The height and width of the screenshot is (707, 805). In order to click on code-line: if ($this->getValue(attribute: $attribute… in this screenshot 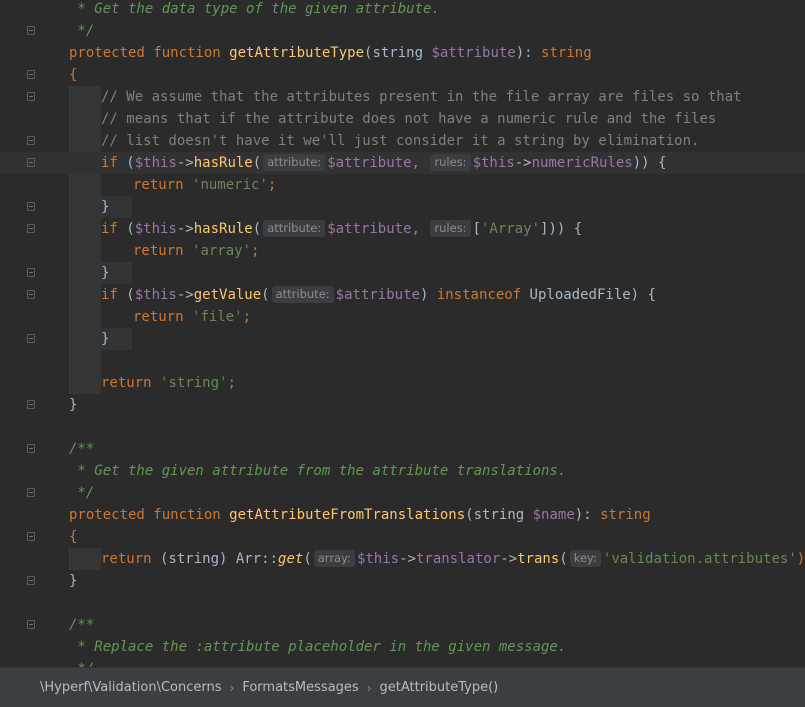, I will do `click(402, 295)`.